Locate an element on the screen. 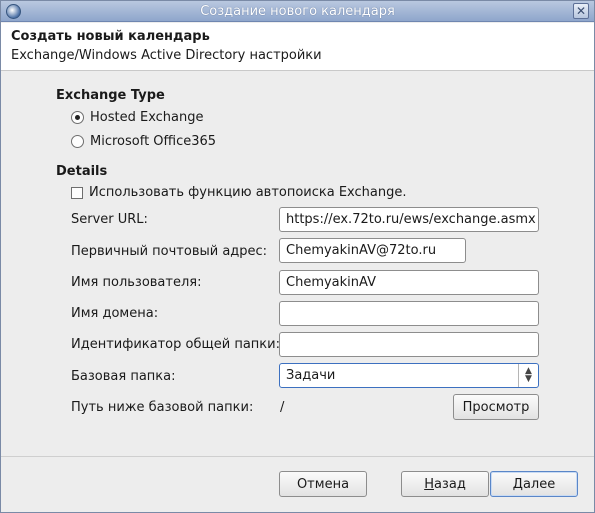 Image resolution: width=595 pixels, height=513 pixels. next-mnemonic: Д is located at coordinates (517, 484).